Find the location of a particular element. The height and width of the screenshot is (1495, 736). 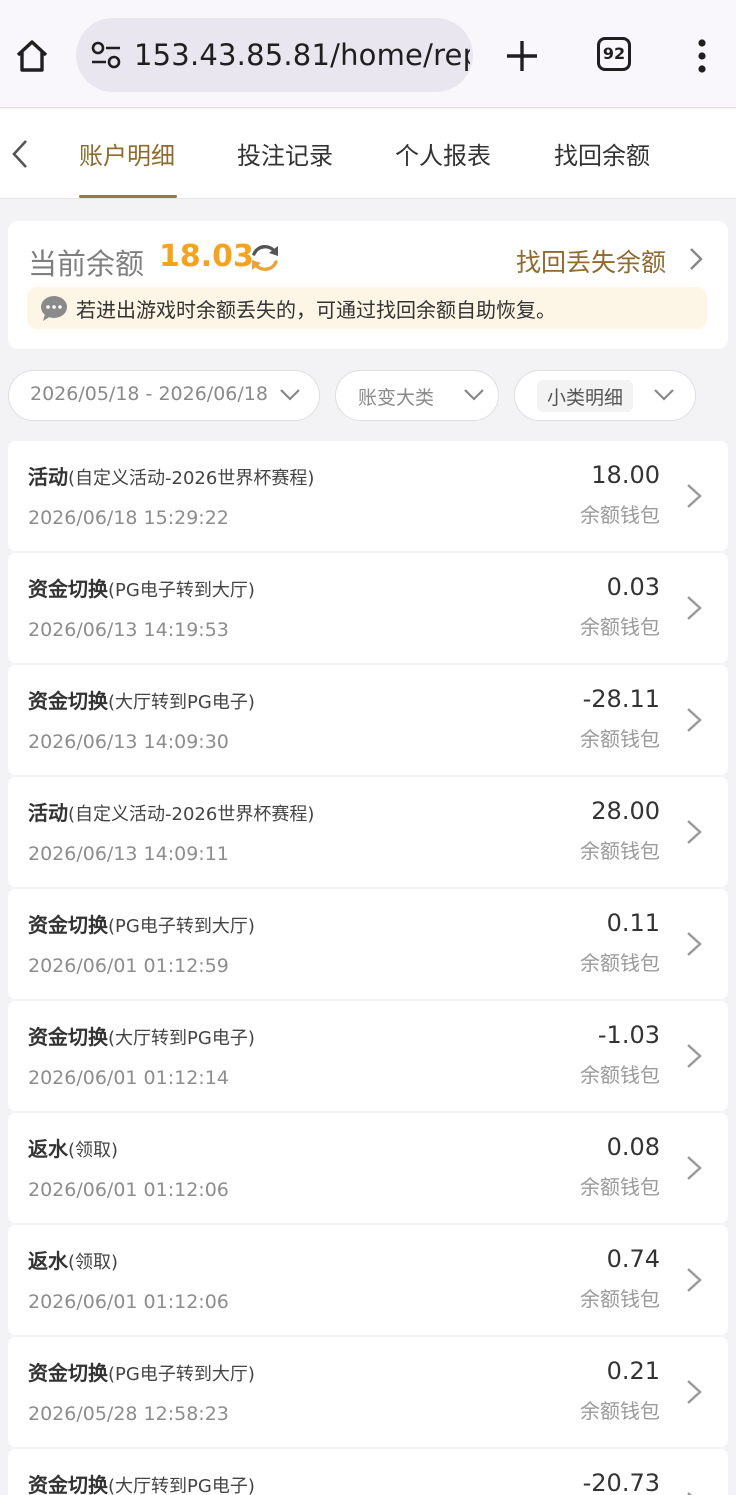

transaction-amount: 0.08 is located at coordinates (633, 1147).